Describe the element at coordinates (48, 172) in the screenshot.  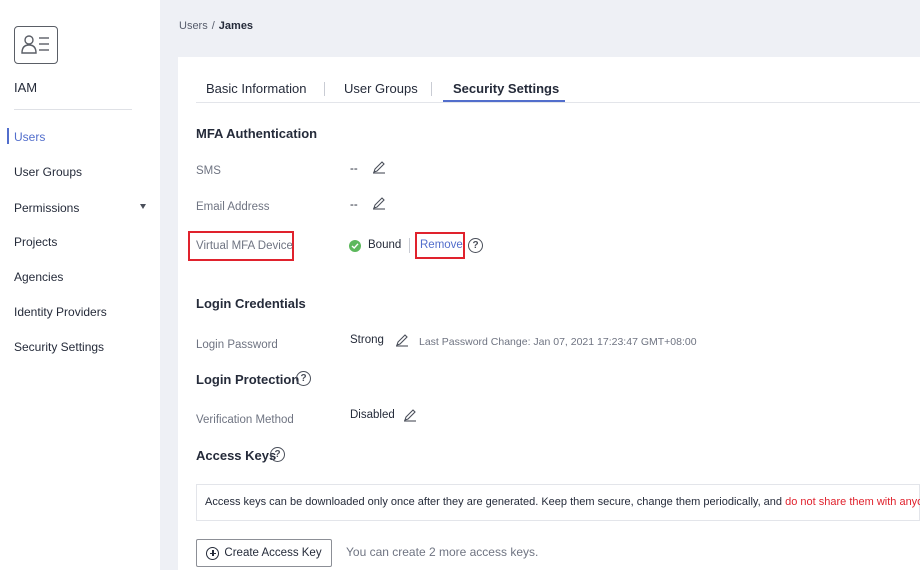
I see `sidebar-item-user-groups: User Groups` at that location.